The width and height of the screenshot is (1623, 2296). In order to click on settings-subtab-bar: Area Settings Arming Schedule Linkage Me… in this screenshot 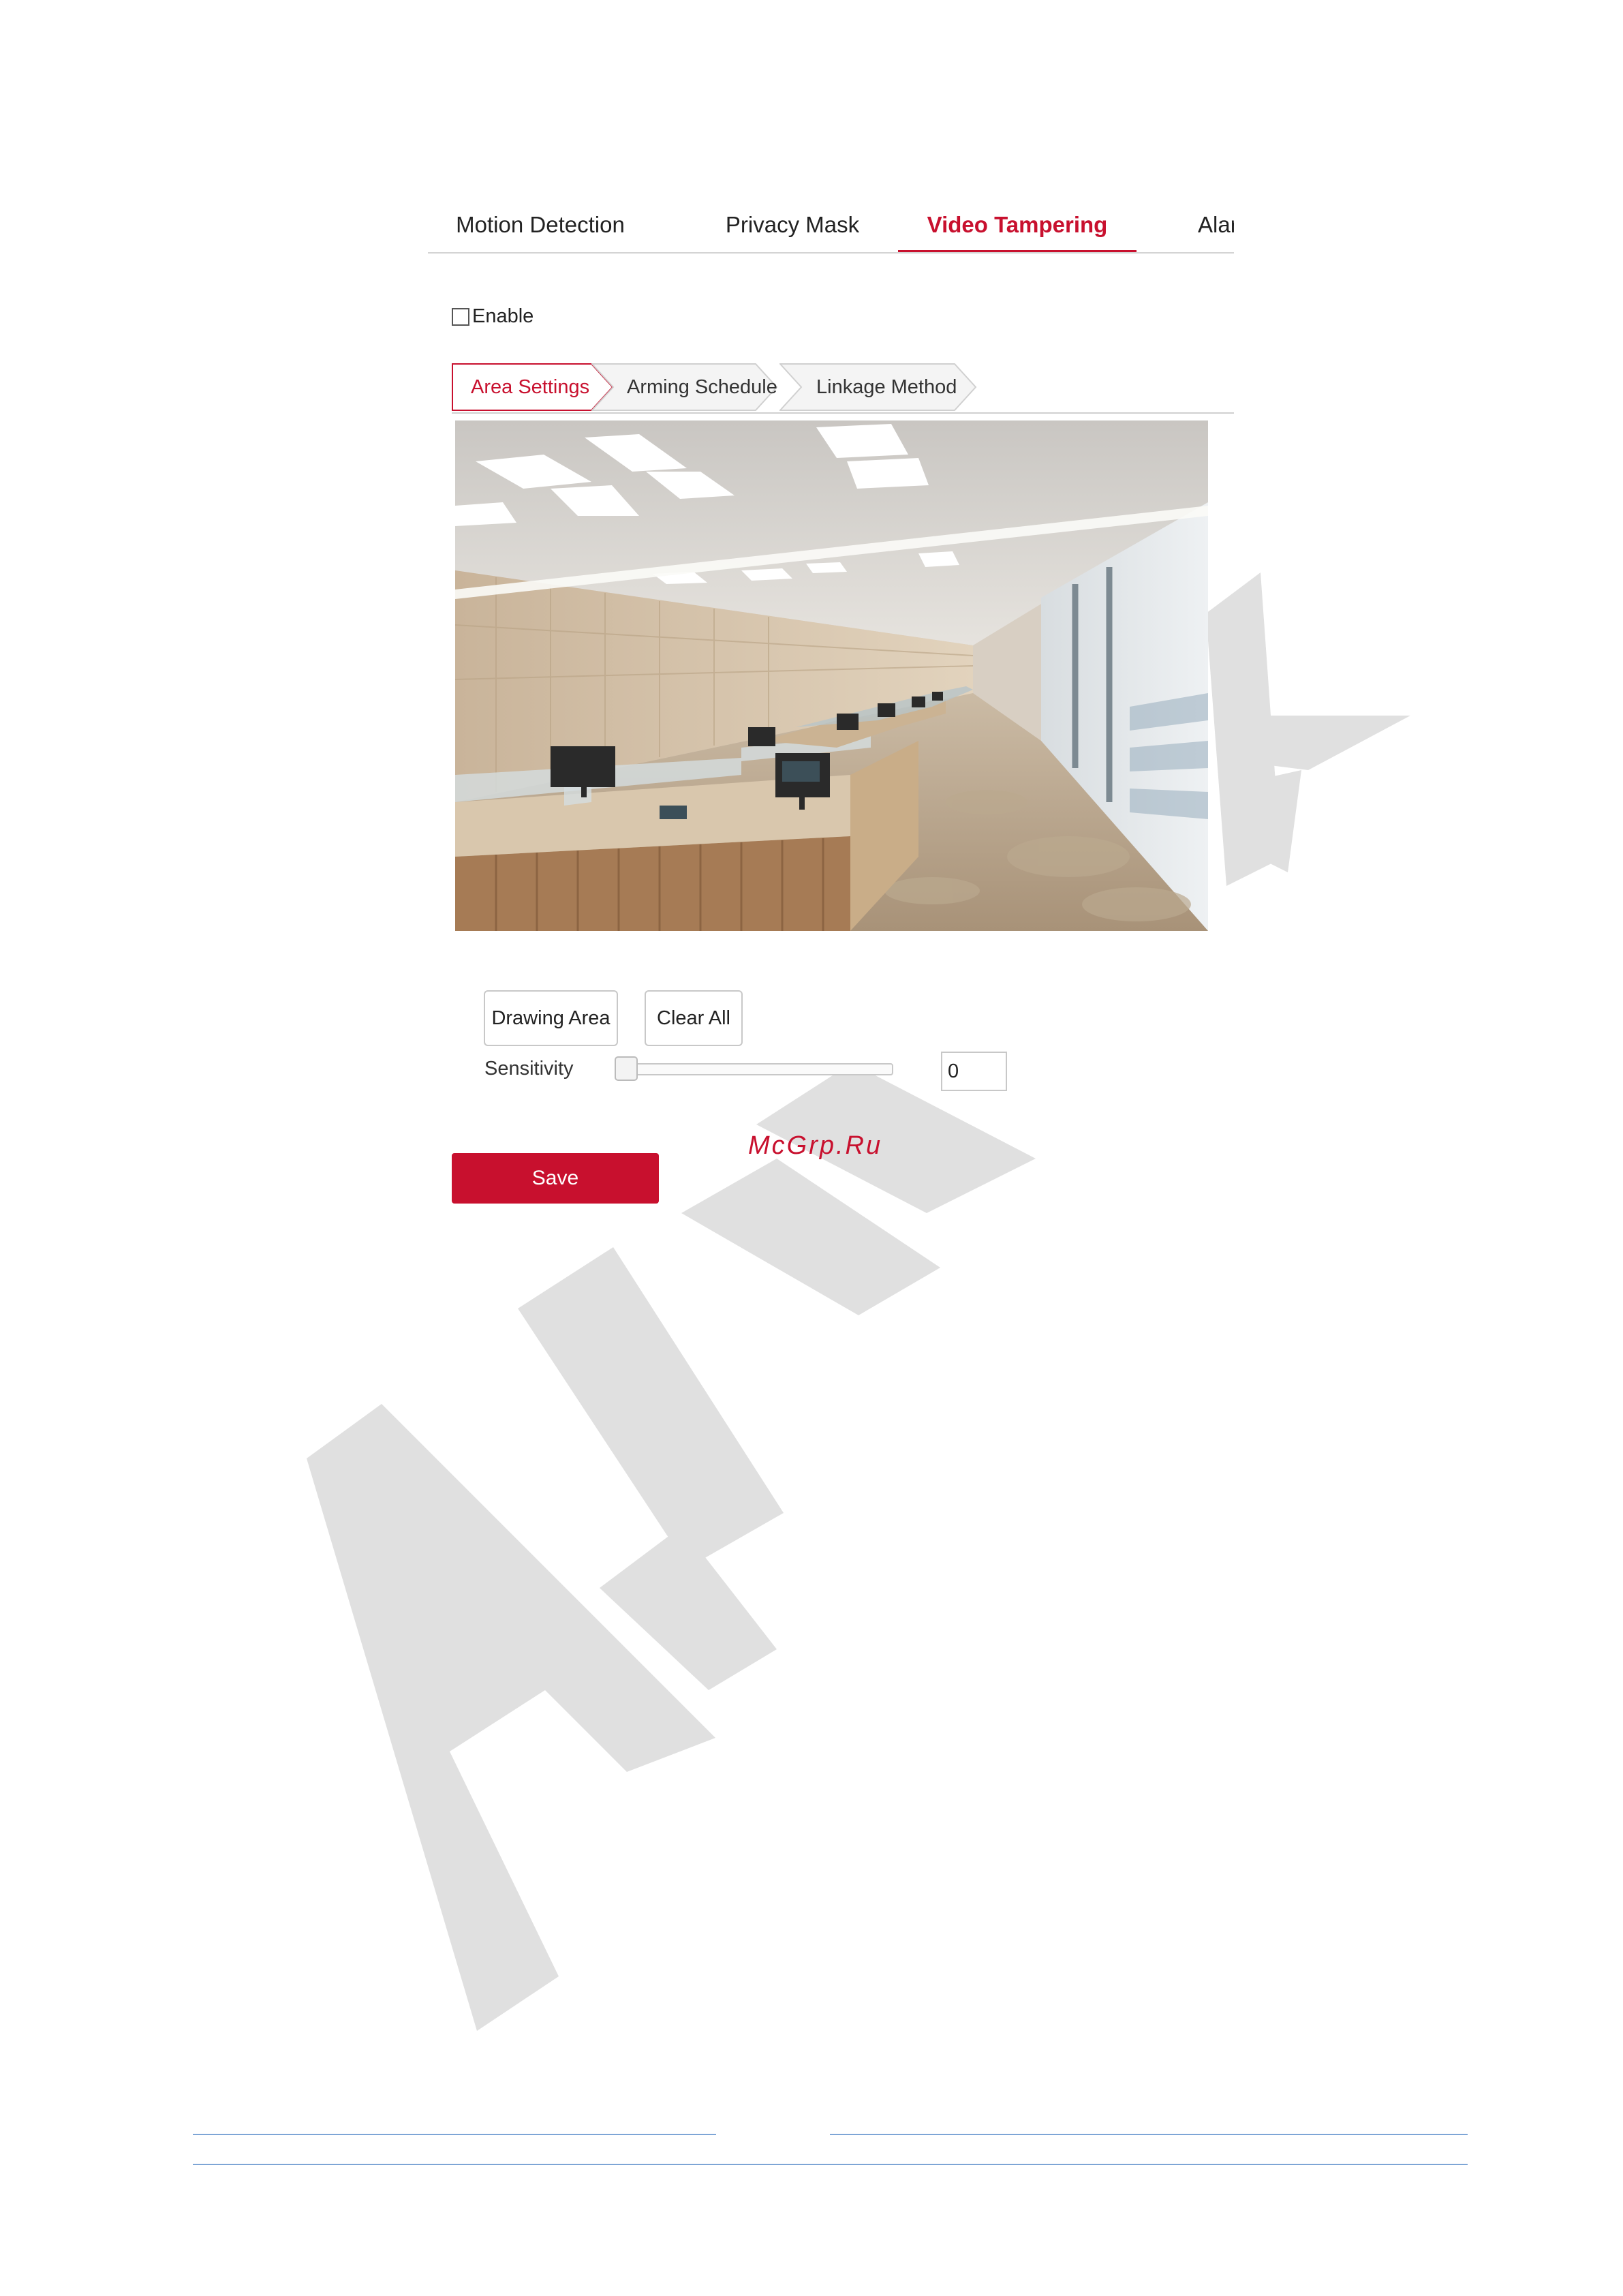, I will do `click(843, 388)`.